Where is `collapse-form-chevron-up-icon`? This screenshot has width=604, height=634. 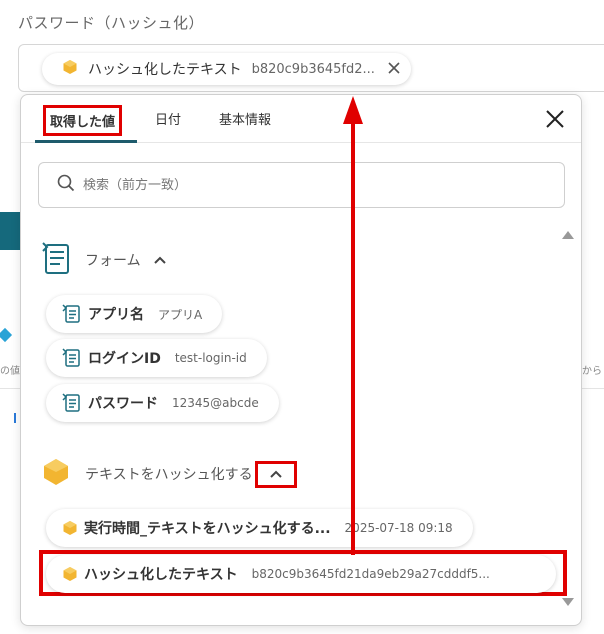
collapse-form-chevron-up-icon is located at coordinates (160, 260).